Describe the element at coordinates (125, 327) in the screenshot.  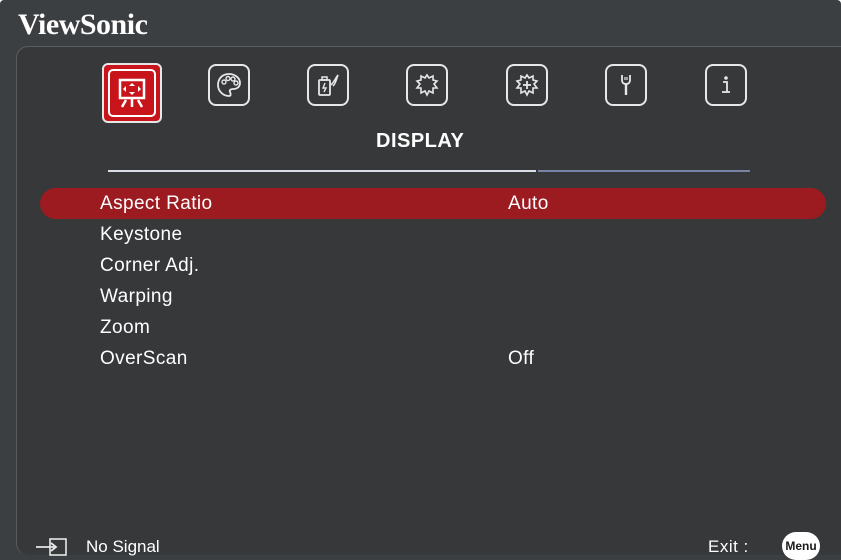
I see `menu-item-label: Zoom` at that location.